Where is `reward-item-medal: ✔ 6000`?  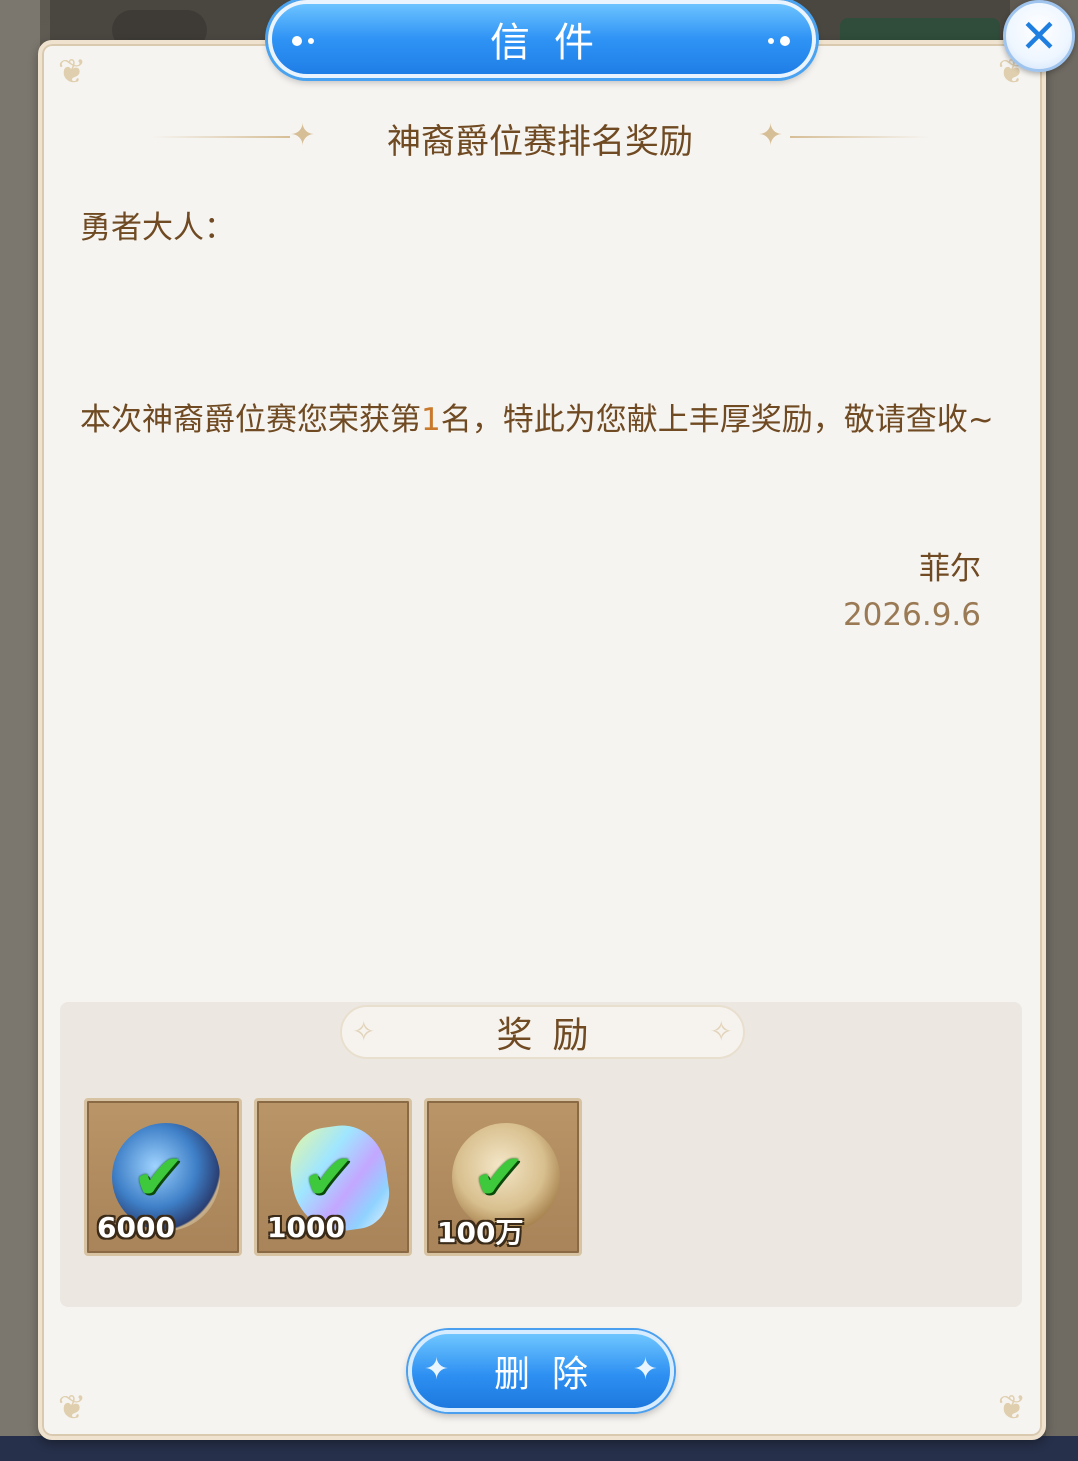 reward-item-medal: ✔ 6000 is located at coordinates (163, 1177).